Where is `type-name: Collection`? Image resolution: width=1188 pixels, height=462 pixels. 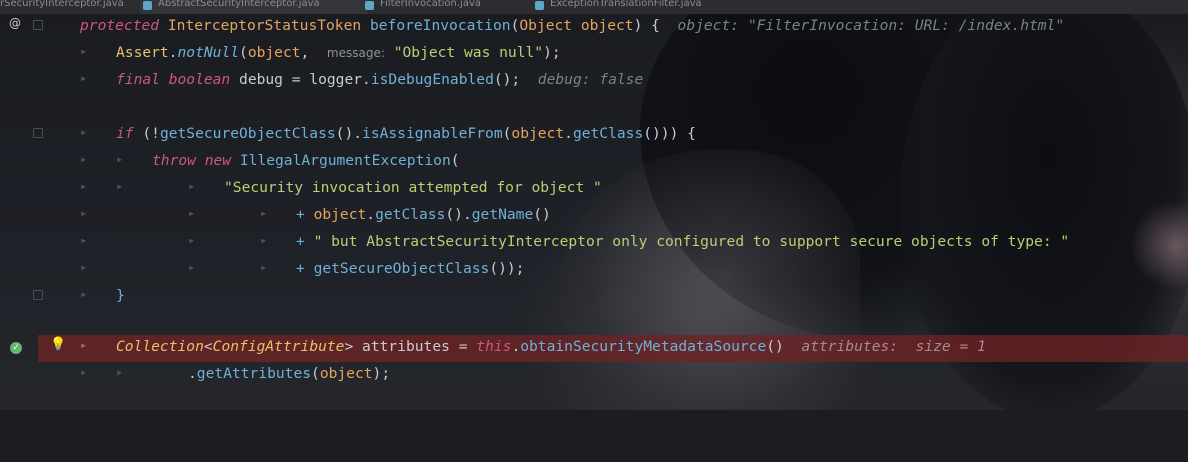 type-name: Collection is located at coordinates (160, 346).